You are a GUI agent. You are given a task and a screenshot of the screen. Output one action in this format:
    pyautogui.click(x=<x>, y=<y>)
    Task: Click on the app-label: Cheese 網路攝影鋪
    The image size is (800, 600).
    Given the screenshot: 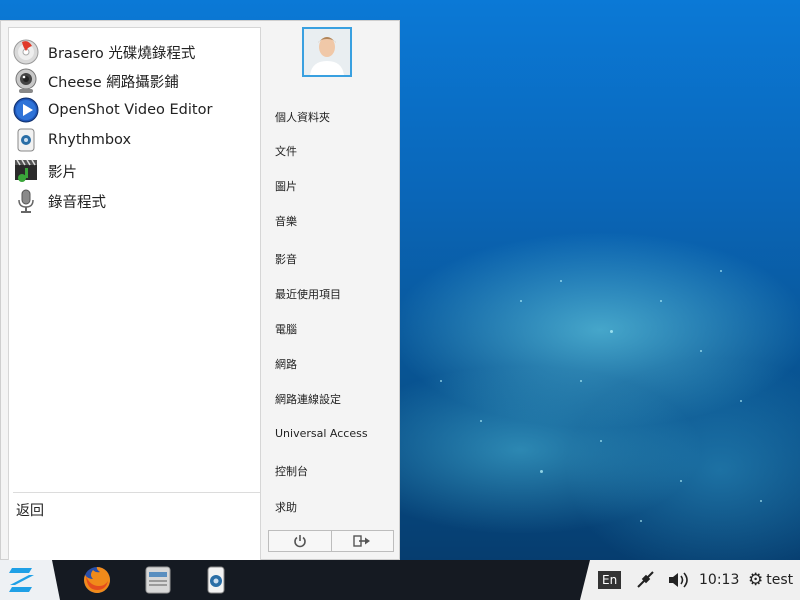 What is the action you would take?
    pyautogui.click(x=113, y=82)
    